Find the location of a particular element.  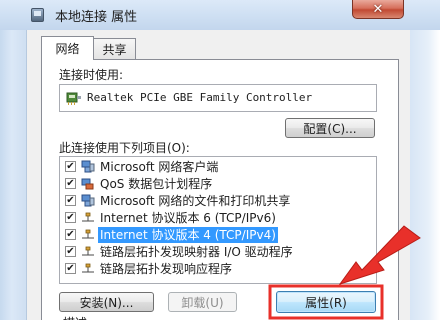

items-label: 此连接使用下列项目(O): is located at coordinates (124, 148).